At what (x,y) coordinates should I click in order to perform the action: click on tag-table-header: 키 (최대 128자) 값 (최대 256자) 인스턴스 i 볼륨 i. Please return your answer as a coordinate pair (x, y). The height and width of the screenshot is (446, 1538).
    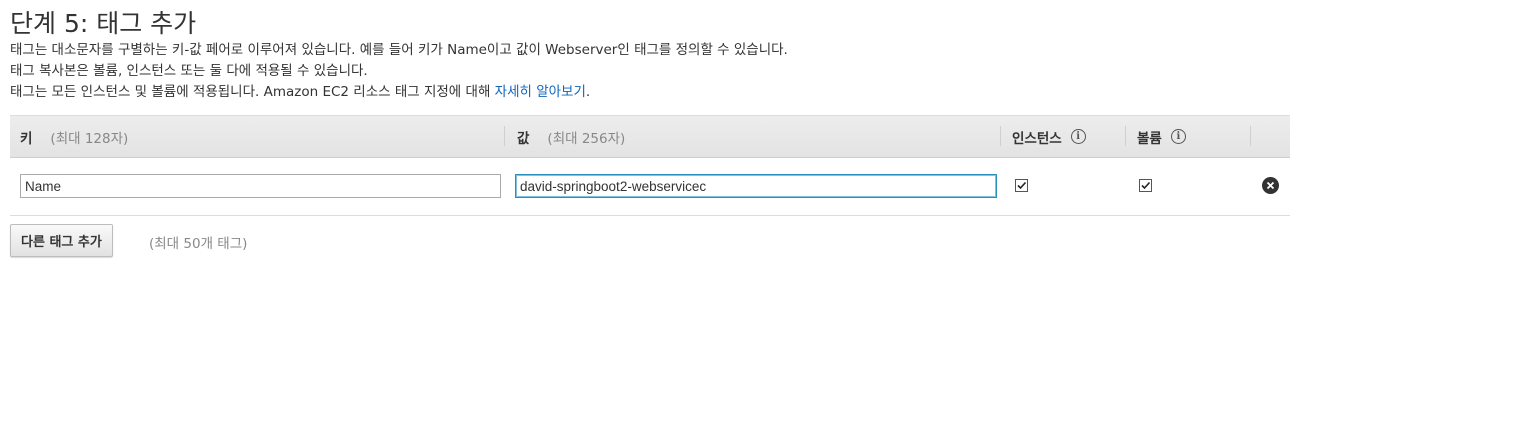
    Looking at the image, I should click on (650, 136).